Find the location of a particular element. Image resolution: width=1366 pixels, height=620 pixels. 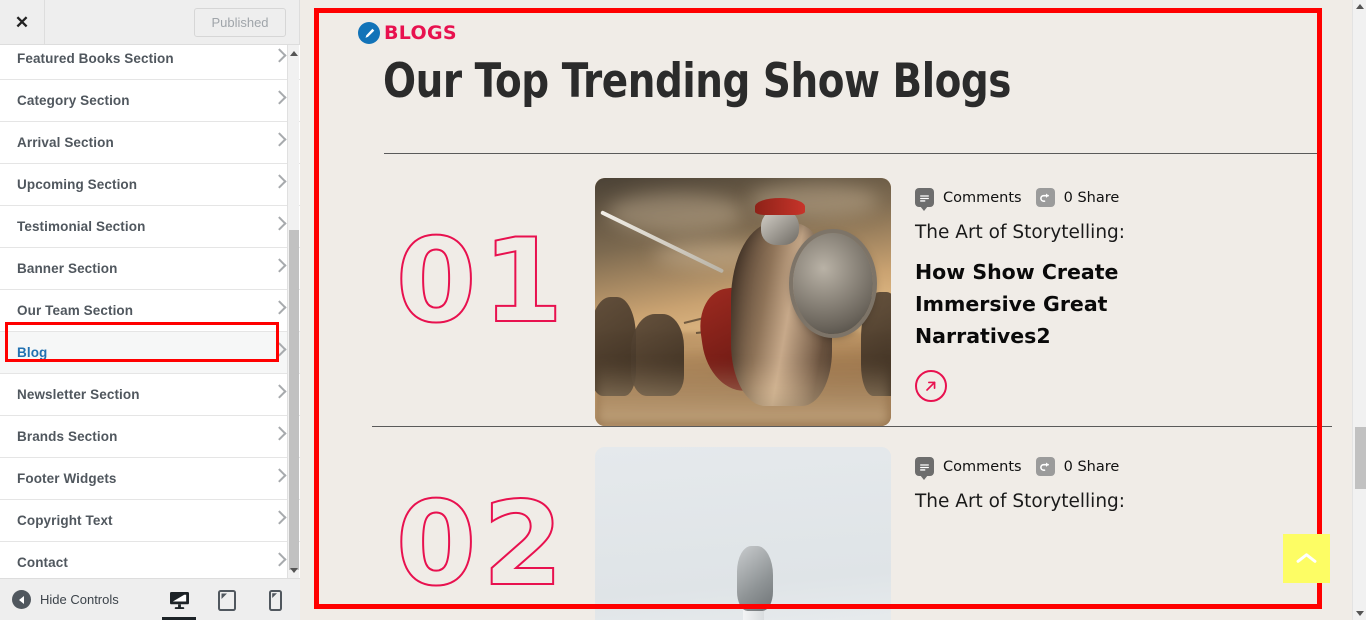

mobile-glyph is located at coordinates (275, 600).